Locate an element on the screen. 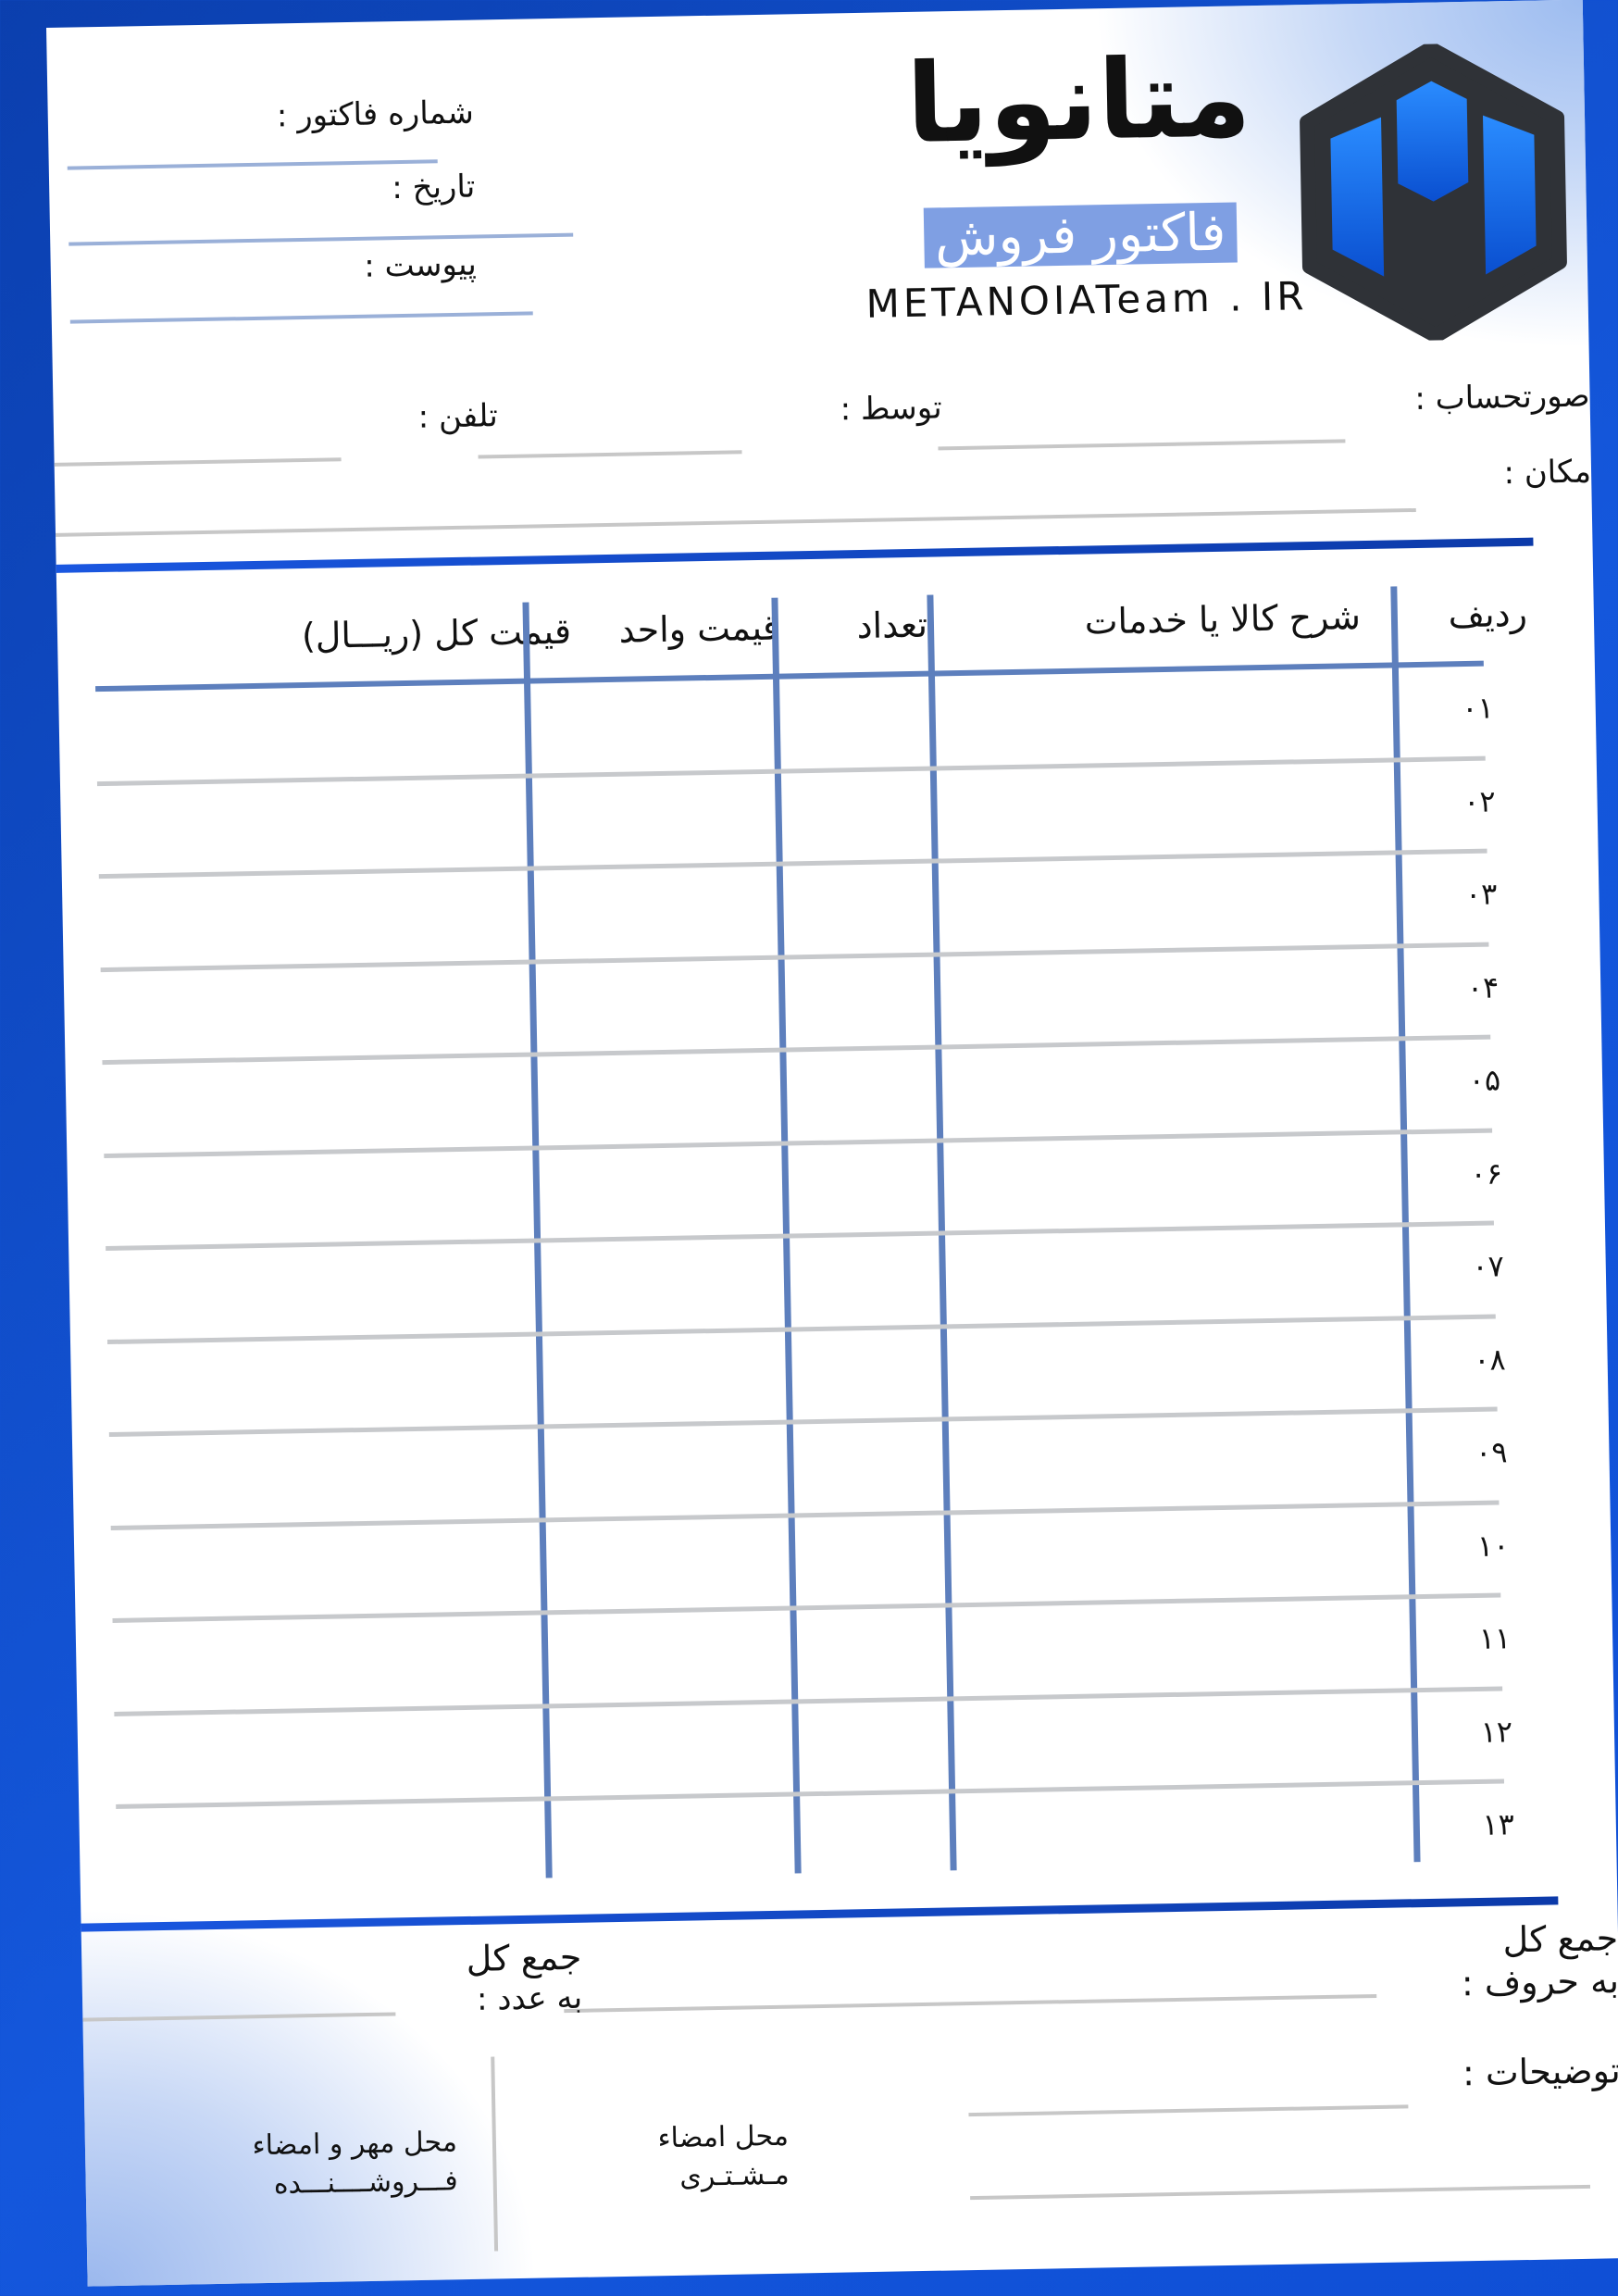 The height and width of the screenshot is (2296, 1618). row-number: ۱۱ is located at coordinates (1495, 1638).